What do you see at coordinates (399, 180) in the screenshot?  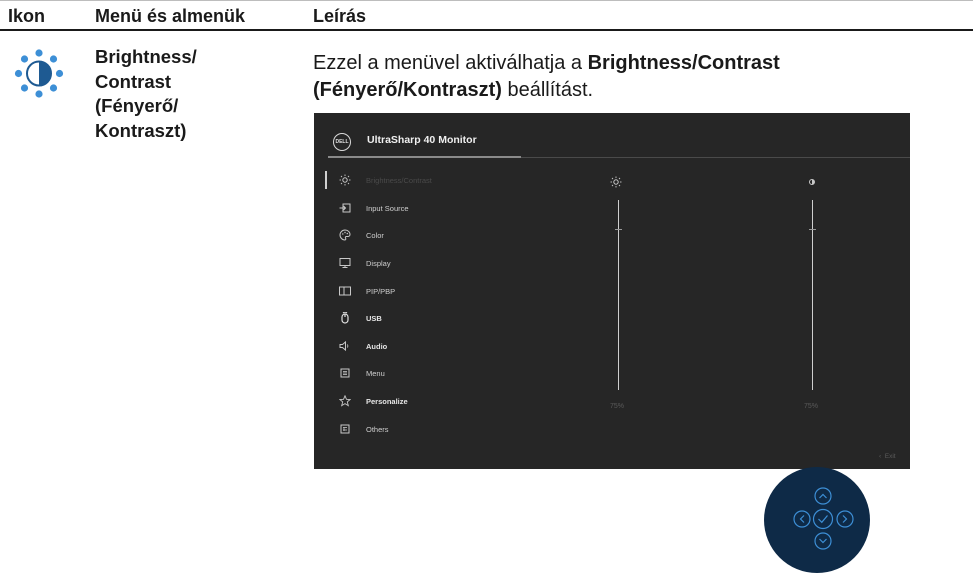 I see `osd-menu-item-label: Brightness/Contrast` at bounding box center [399, 180].